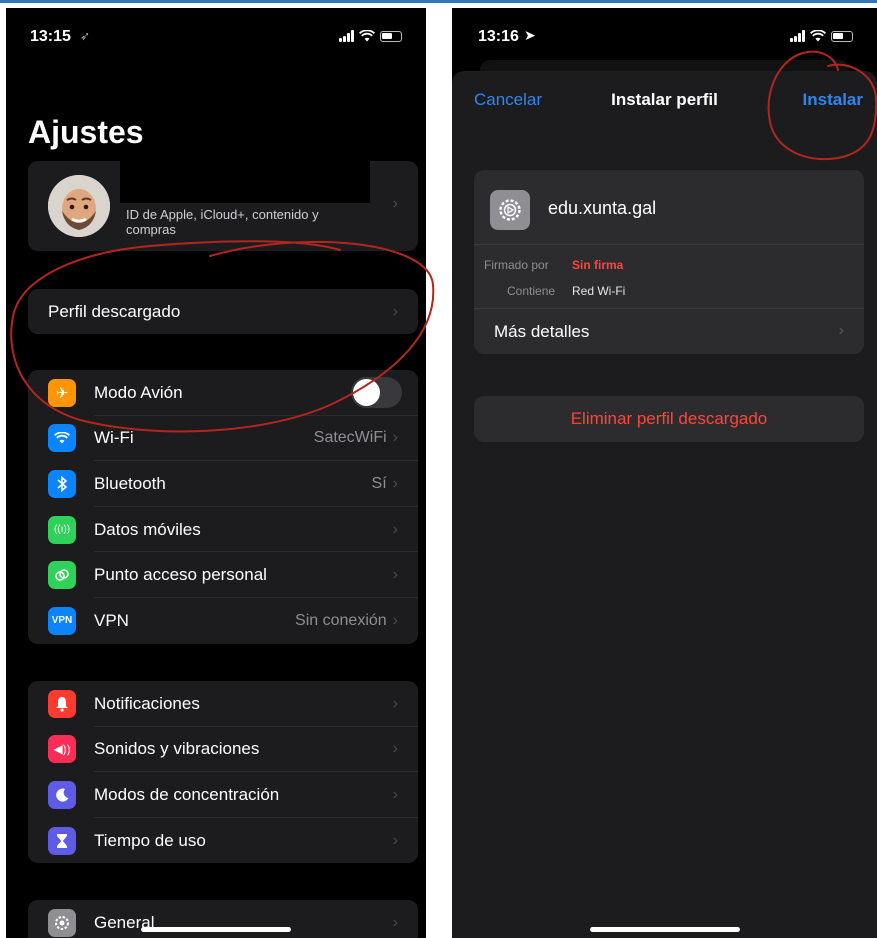 Image resolution: width=877 pixels, height=938 pixels. Describe the element at coordinates (114, 311) in the screenshot. I see `downloaded-profile-label: Perfil descargado` at that location.